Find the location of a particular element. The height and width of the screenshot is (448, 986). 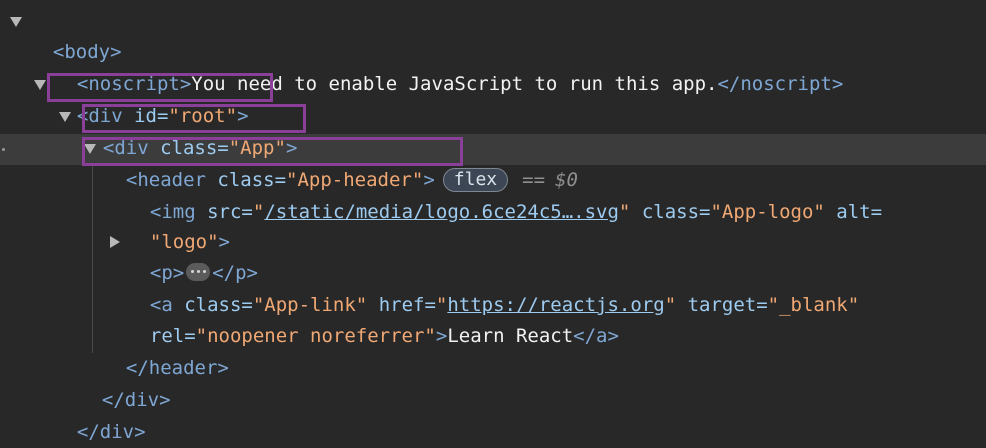

expand-body-icon is located at coordinates (16, 22).